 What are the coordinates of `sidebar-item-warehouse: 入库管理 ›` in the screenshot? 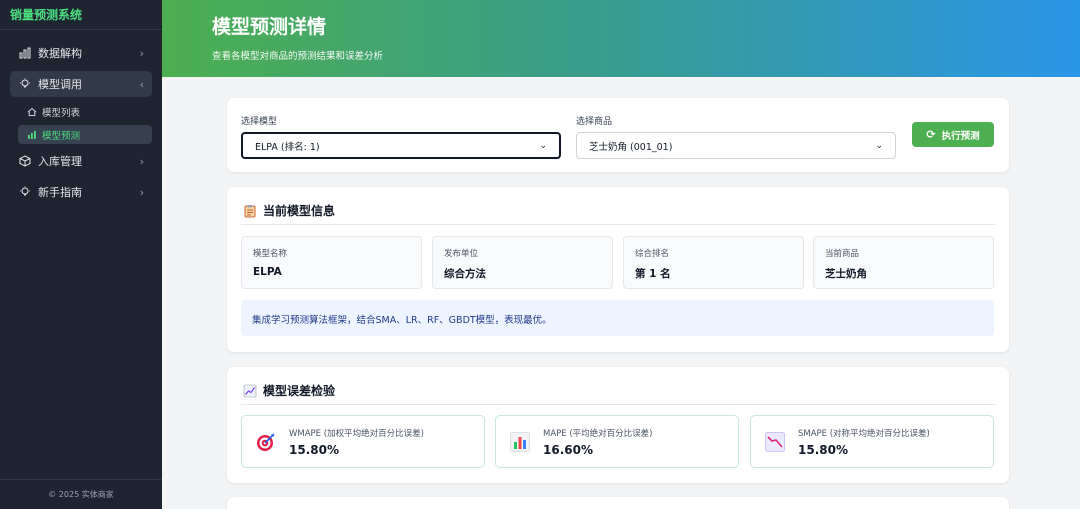 It's located at (81, 161).